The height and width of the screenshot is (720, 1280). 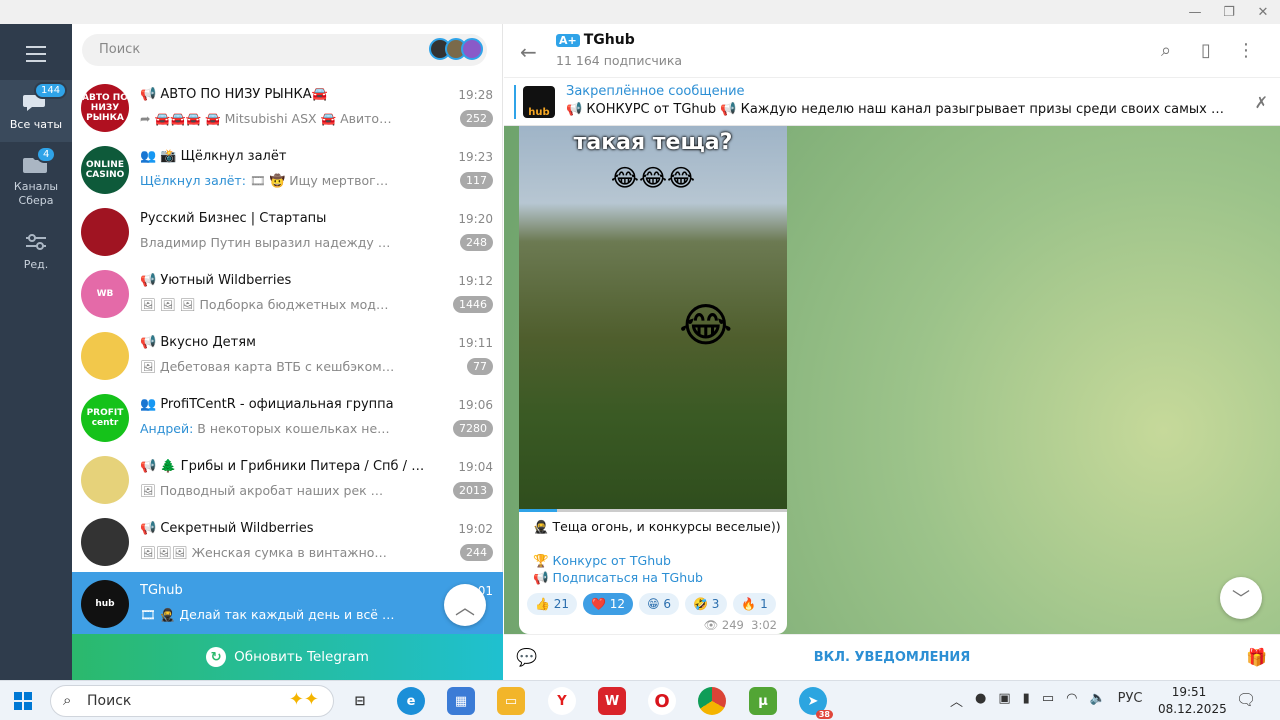 I want to click on more-menu-icon: ⋮, so click(x=1246, y=50).